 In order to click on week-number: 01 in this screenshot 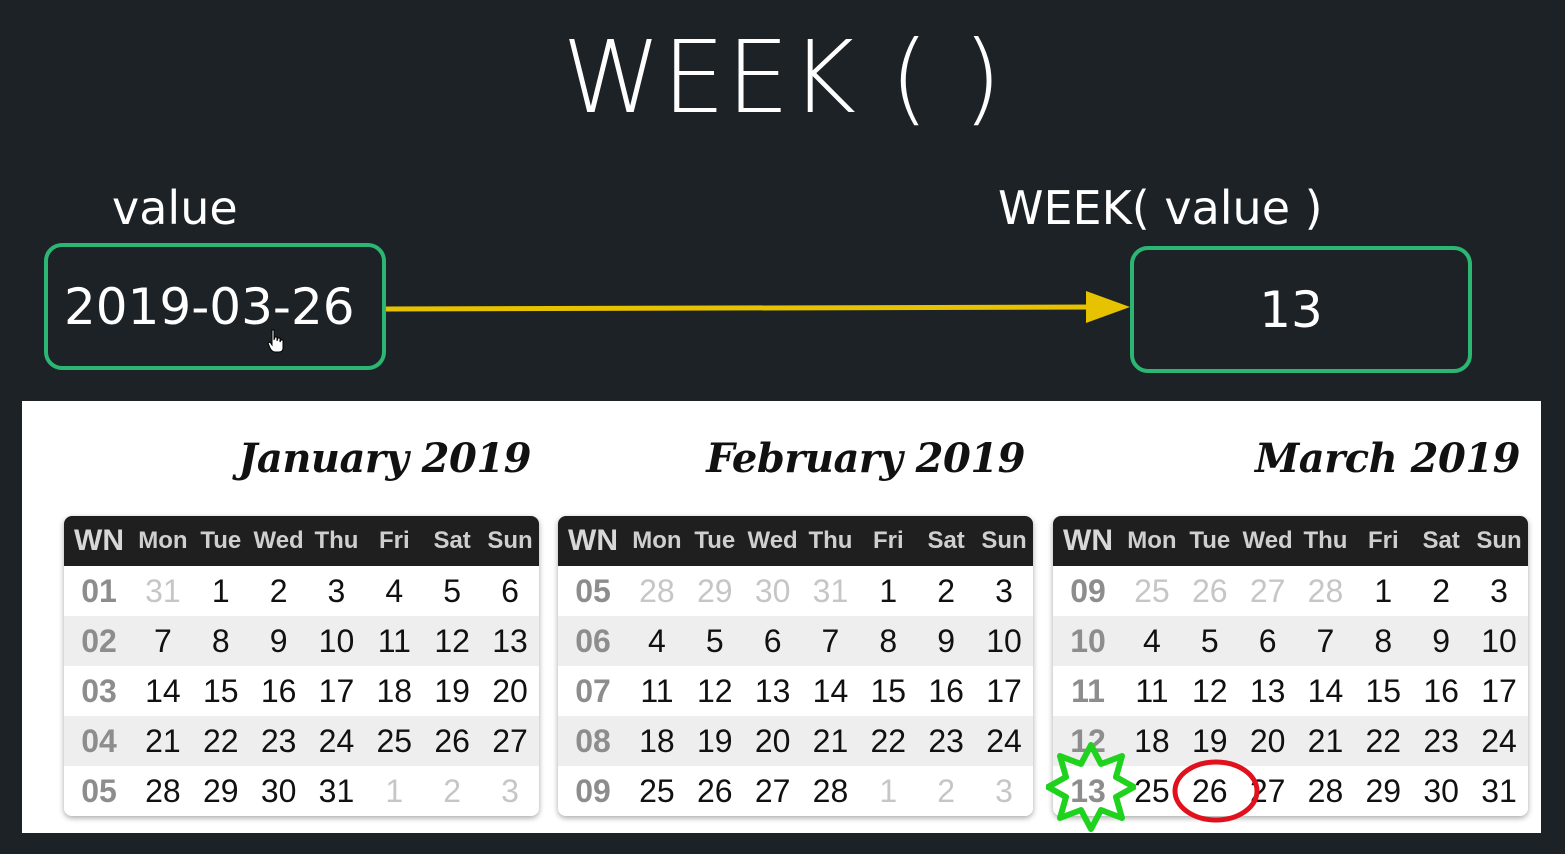, I will do `click(99, 591)`.